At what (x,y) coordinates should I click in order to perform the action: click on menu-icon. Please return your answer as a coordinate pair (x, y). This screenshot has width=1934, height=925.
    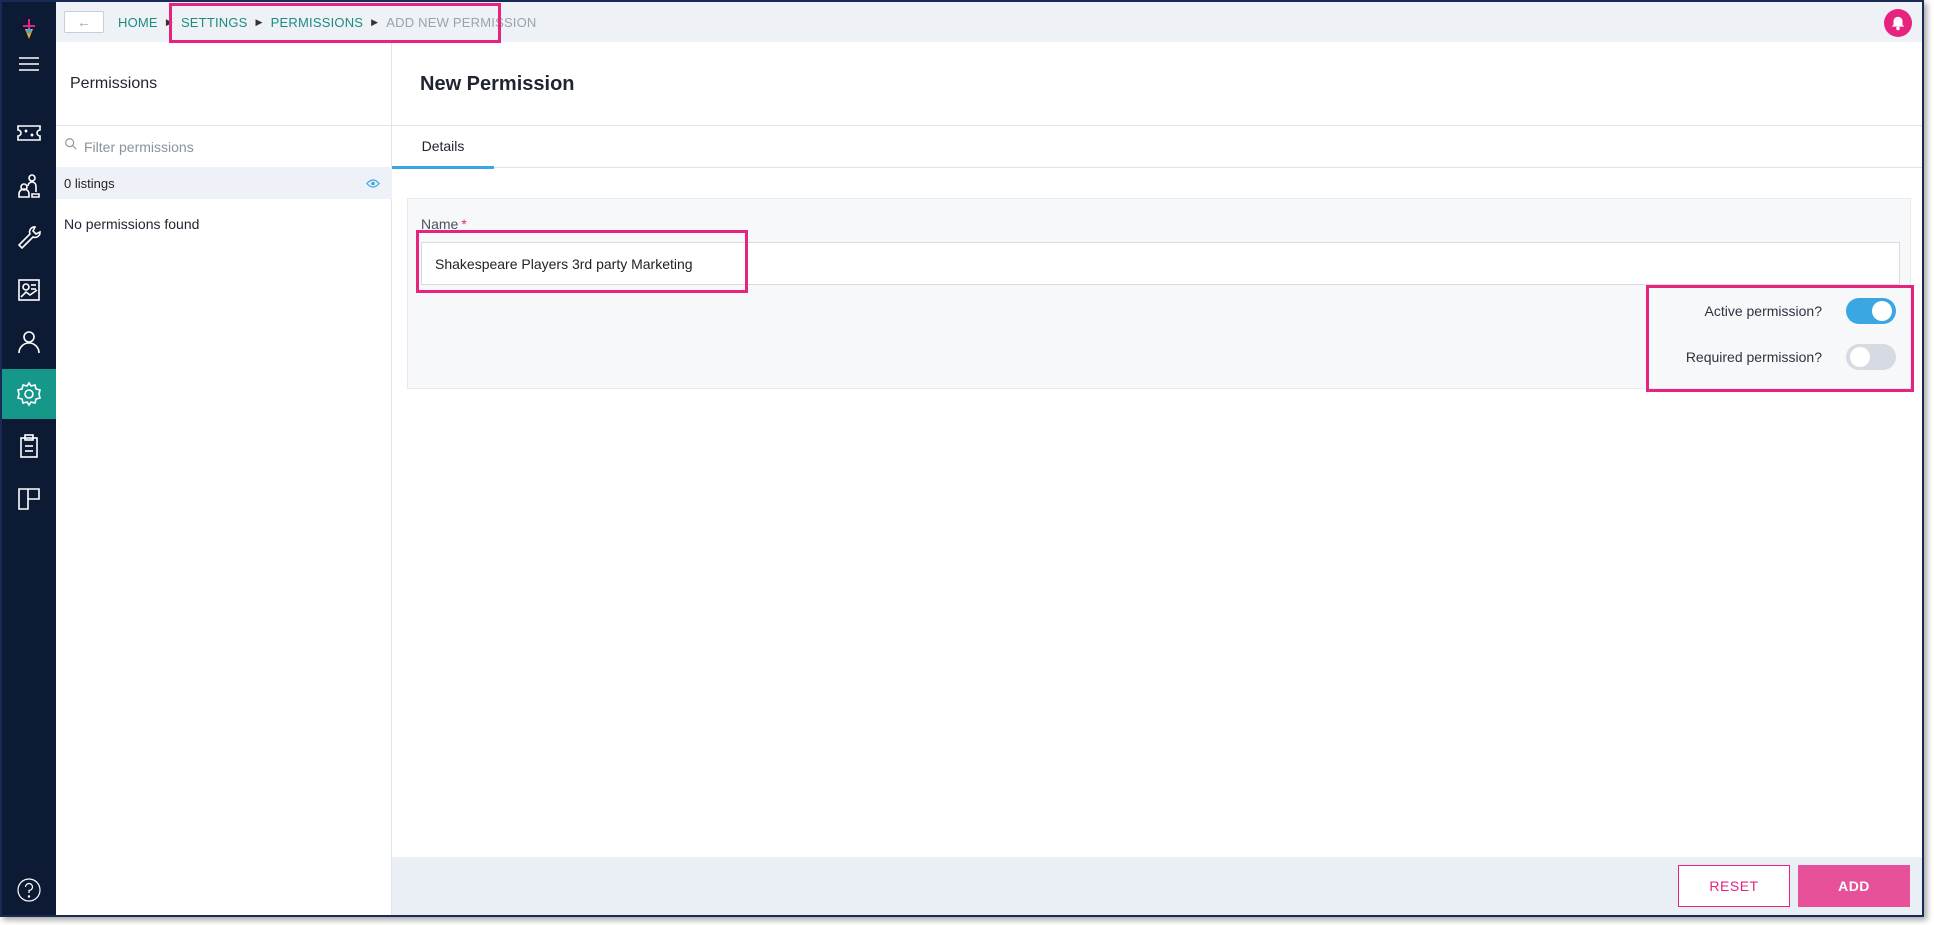
    Looking at the image, I should click on (29, 64).